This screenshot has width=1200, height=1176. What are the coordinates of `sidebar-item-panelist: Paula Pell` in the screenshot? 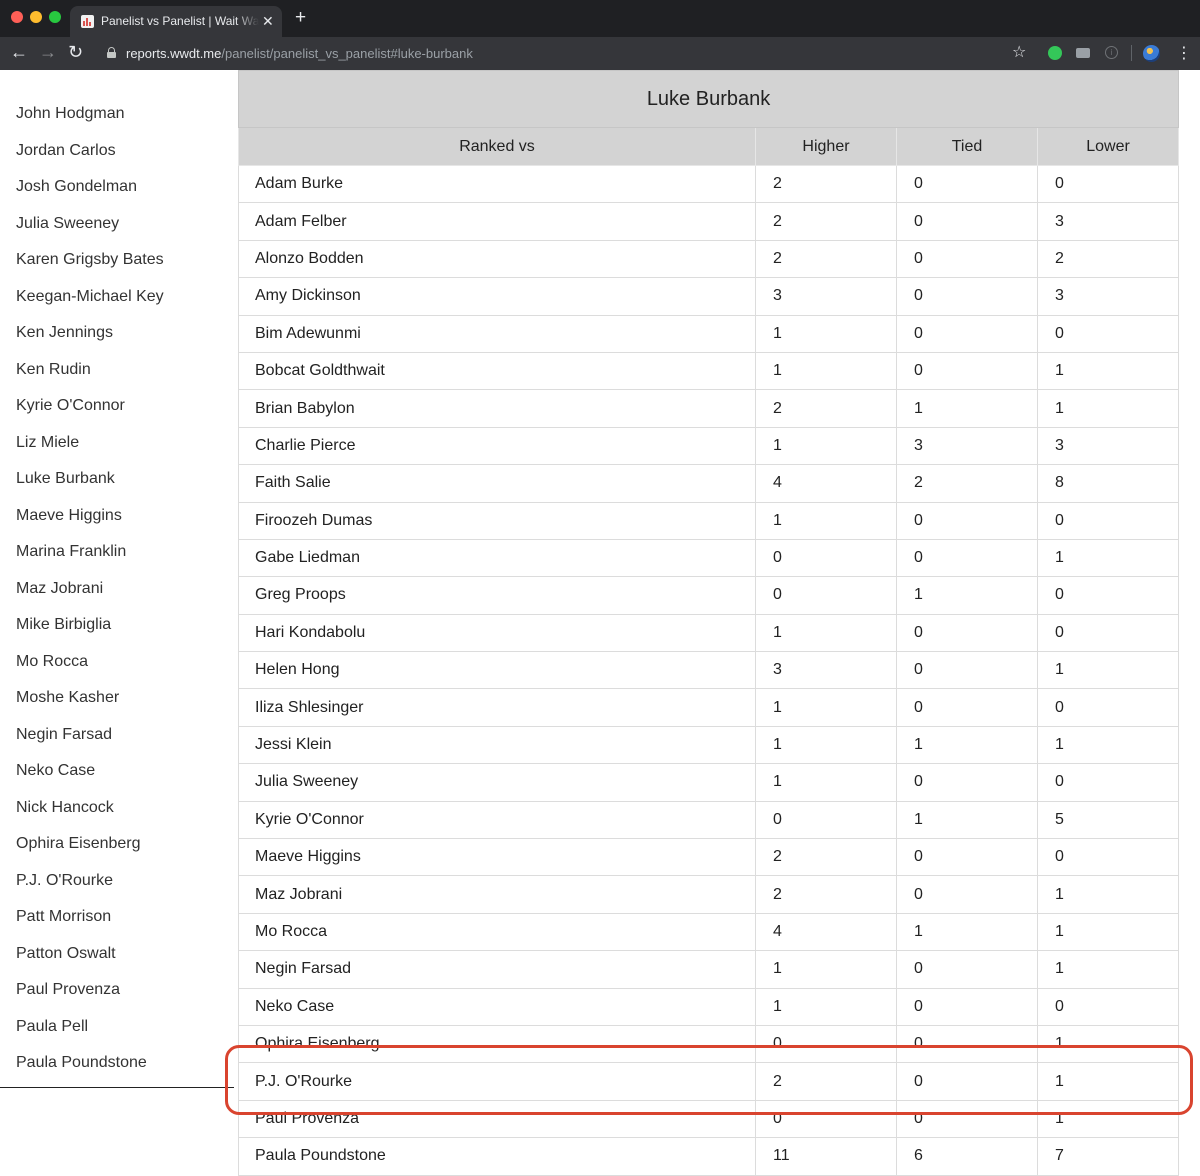 It's located at (52, 1027).